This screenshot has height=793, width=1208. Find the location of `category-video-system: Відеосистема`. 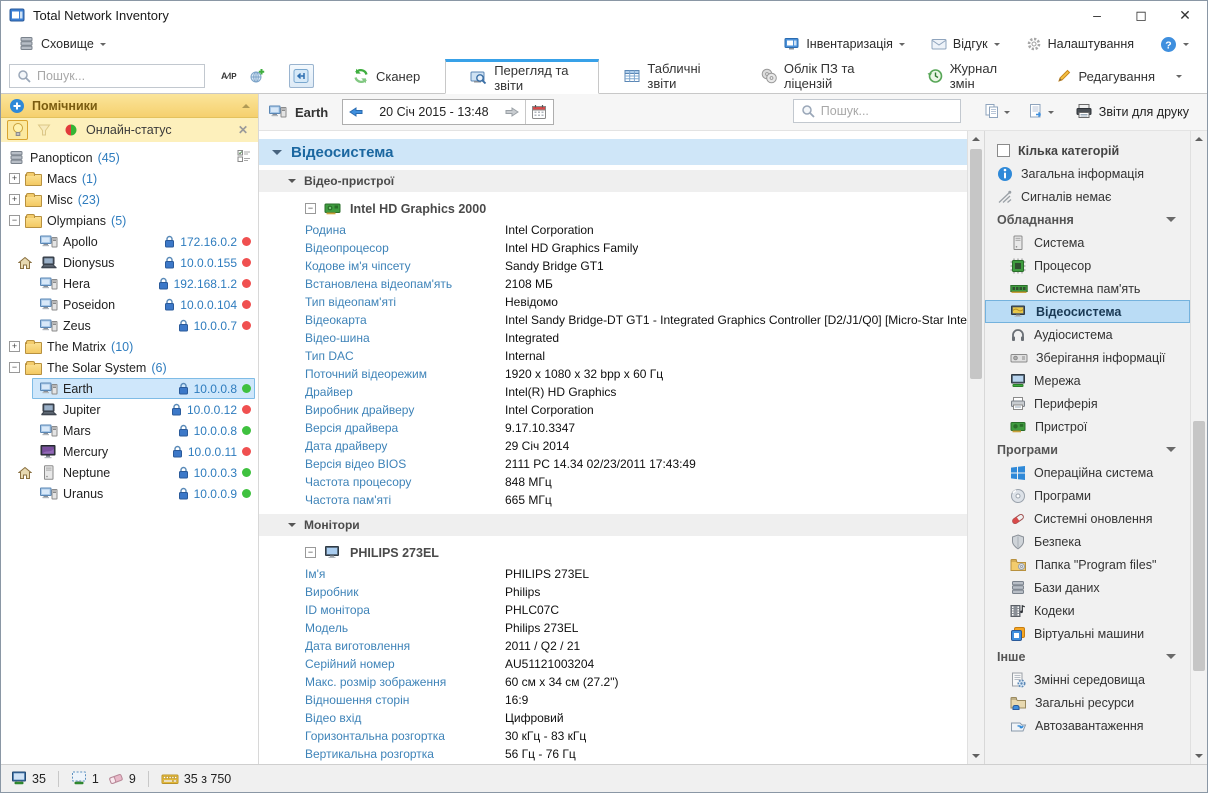

category-video-system: Відеосистема is located at coordinates (1087, 311).